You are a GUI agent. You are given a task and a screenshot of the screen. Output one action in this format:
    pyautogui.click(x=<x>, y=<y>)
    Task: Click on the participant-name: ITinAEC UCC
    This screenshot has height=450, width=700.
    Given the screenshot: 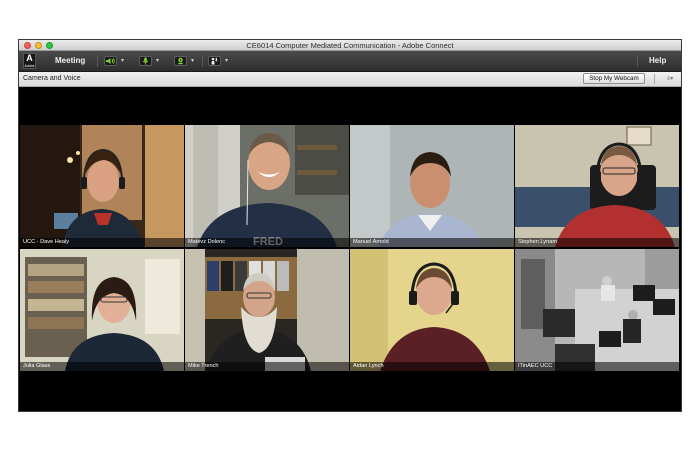 What is the action you would take?
    pyautogui.click(x=597, y=366)
    